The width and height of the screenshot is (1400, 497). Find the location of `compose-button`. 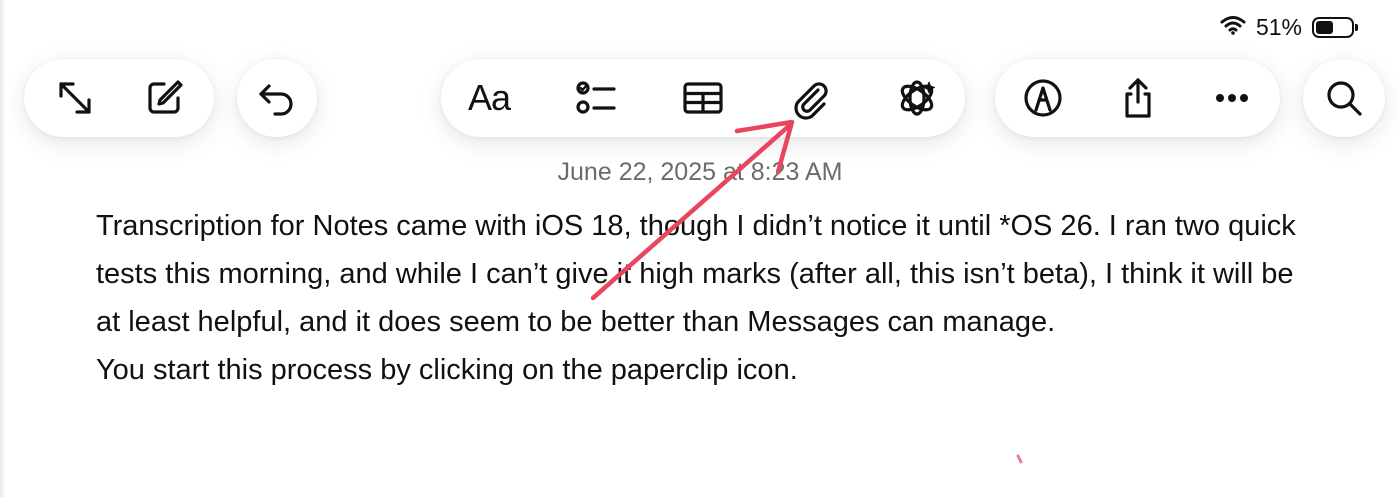

compose-button is located at coordinates (164, 98).